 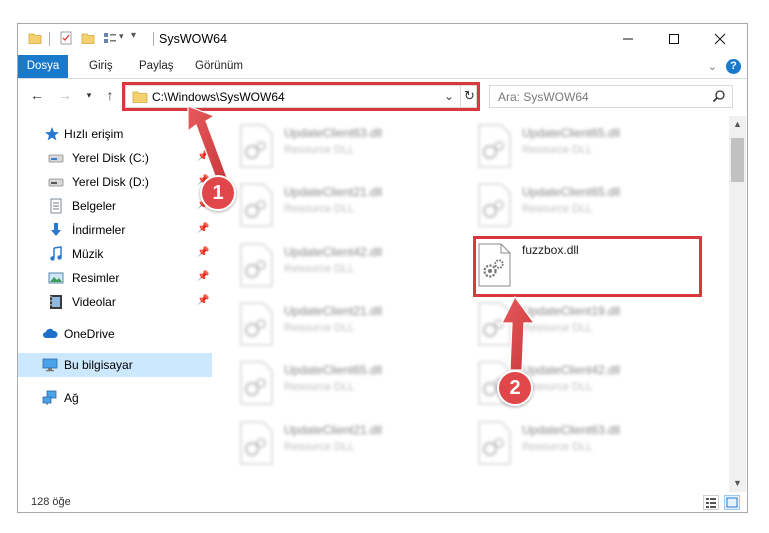 I want to click on nav-item-documents: Belgeler 📌, so click(x=115, y=206).